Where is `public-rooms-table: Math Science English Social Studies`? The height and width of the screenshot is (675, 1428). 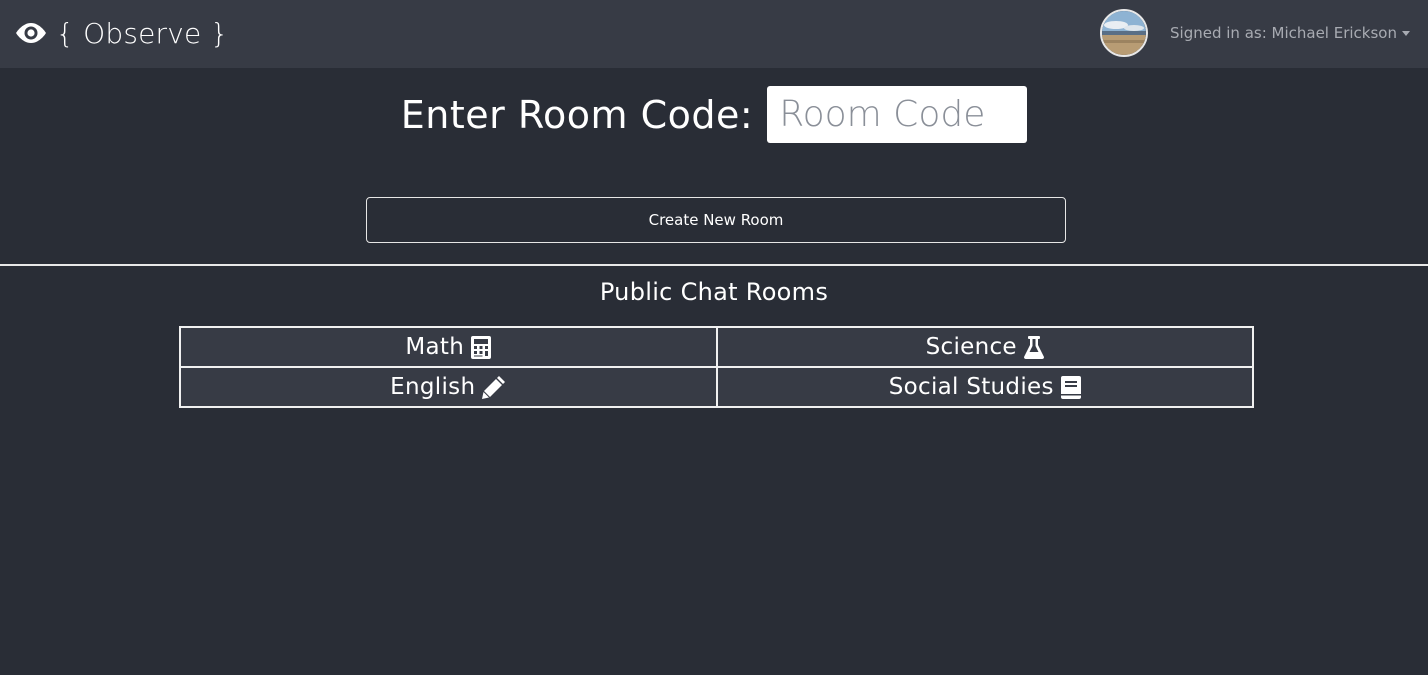 public-rooms-table: Math Science English Social Studies is located at coordinates (716, 367).